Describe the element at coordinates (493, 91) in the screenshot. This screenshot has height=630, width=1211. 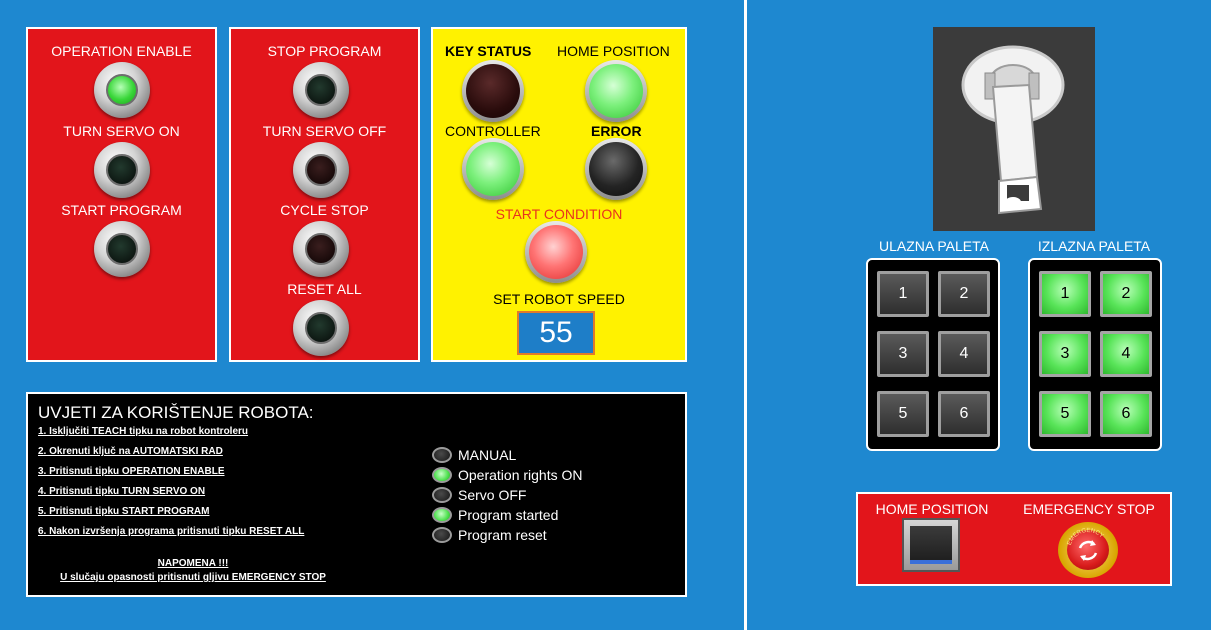
I see `key-status-lamp` at that location.